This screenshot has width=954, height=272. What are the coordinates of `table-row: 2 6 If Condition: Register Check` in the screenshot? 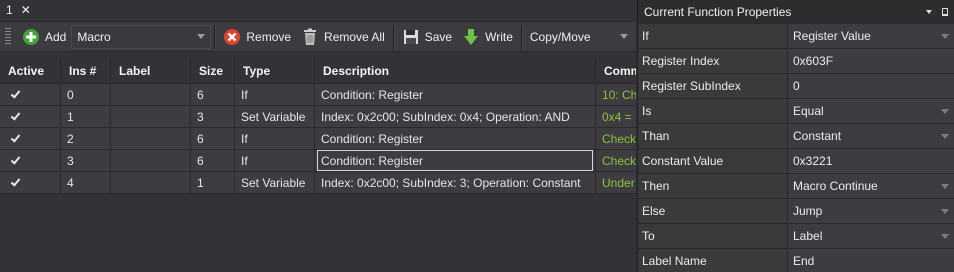 It's located at (318, 139).